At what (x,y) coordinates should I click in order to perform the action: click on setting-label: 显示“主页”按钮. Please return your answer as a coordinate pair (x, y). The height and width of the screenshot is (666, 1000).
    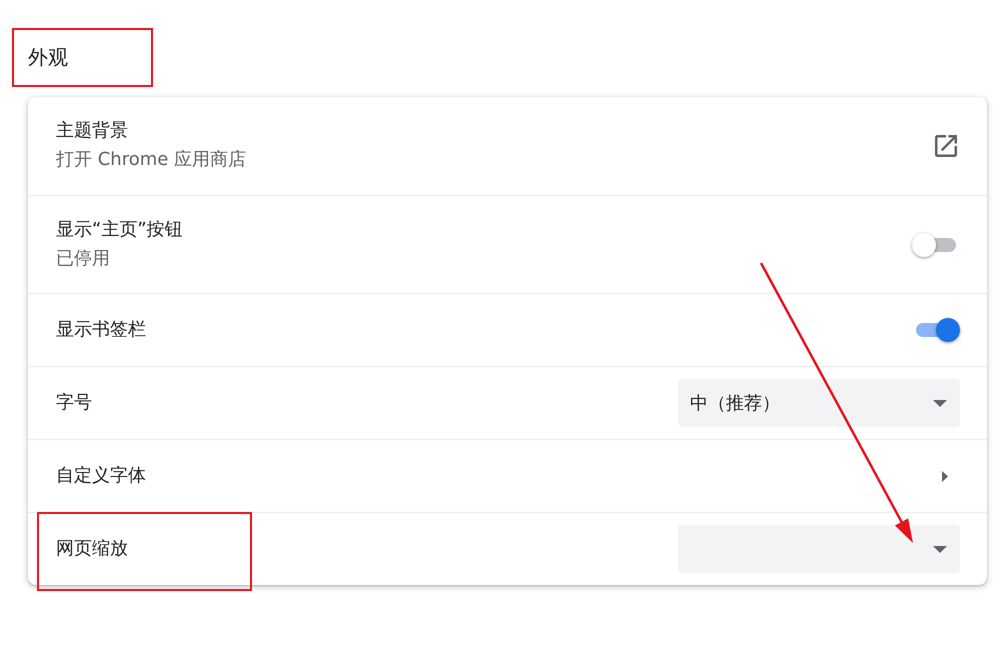
    Looking at the image, I should click on (120, 230).